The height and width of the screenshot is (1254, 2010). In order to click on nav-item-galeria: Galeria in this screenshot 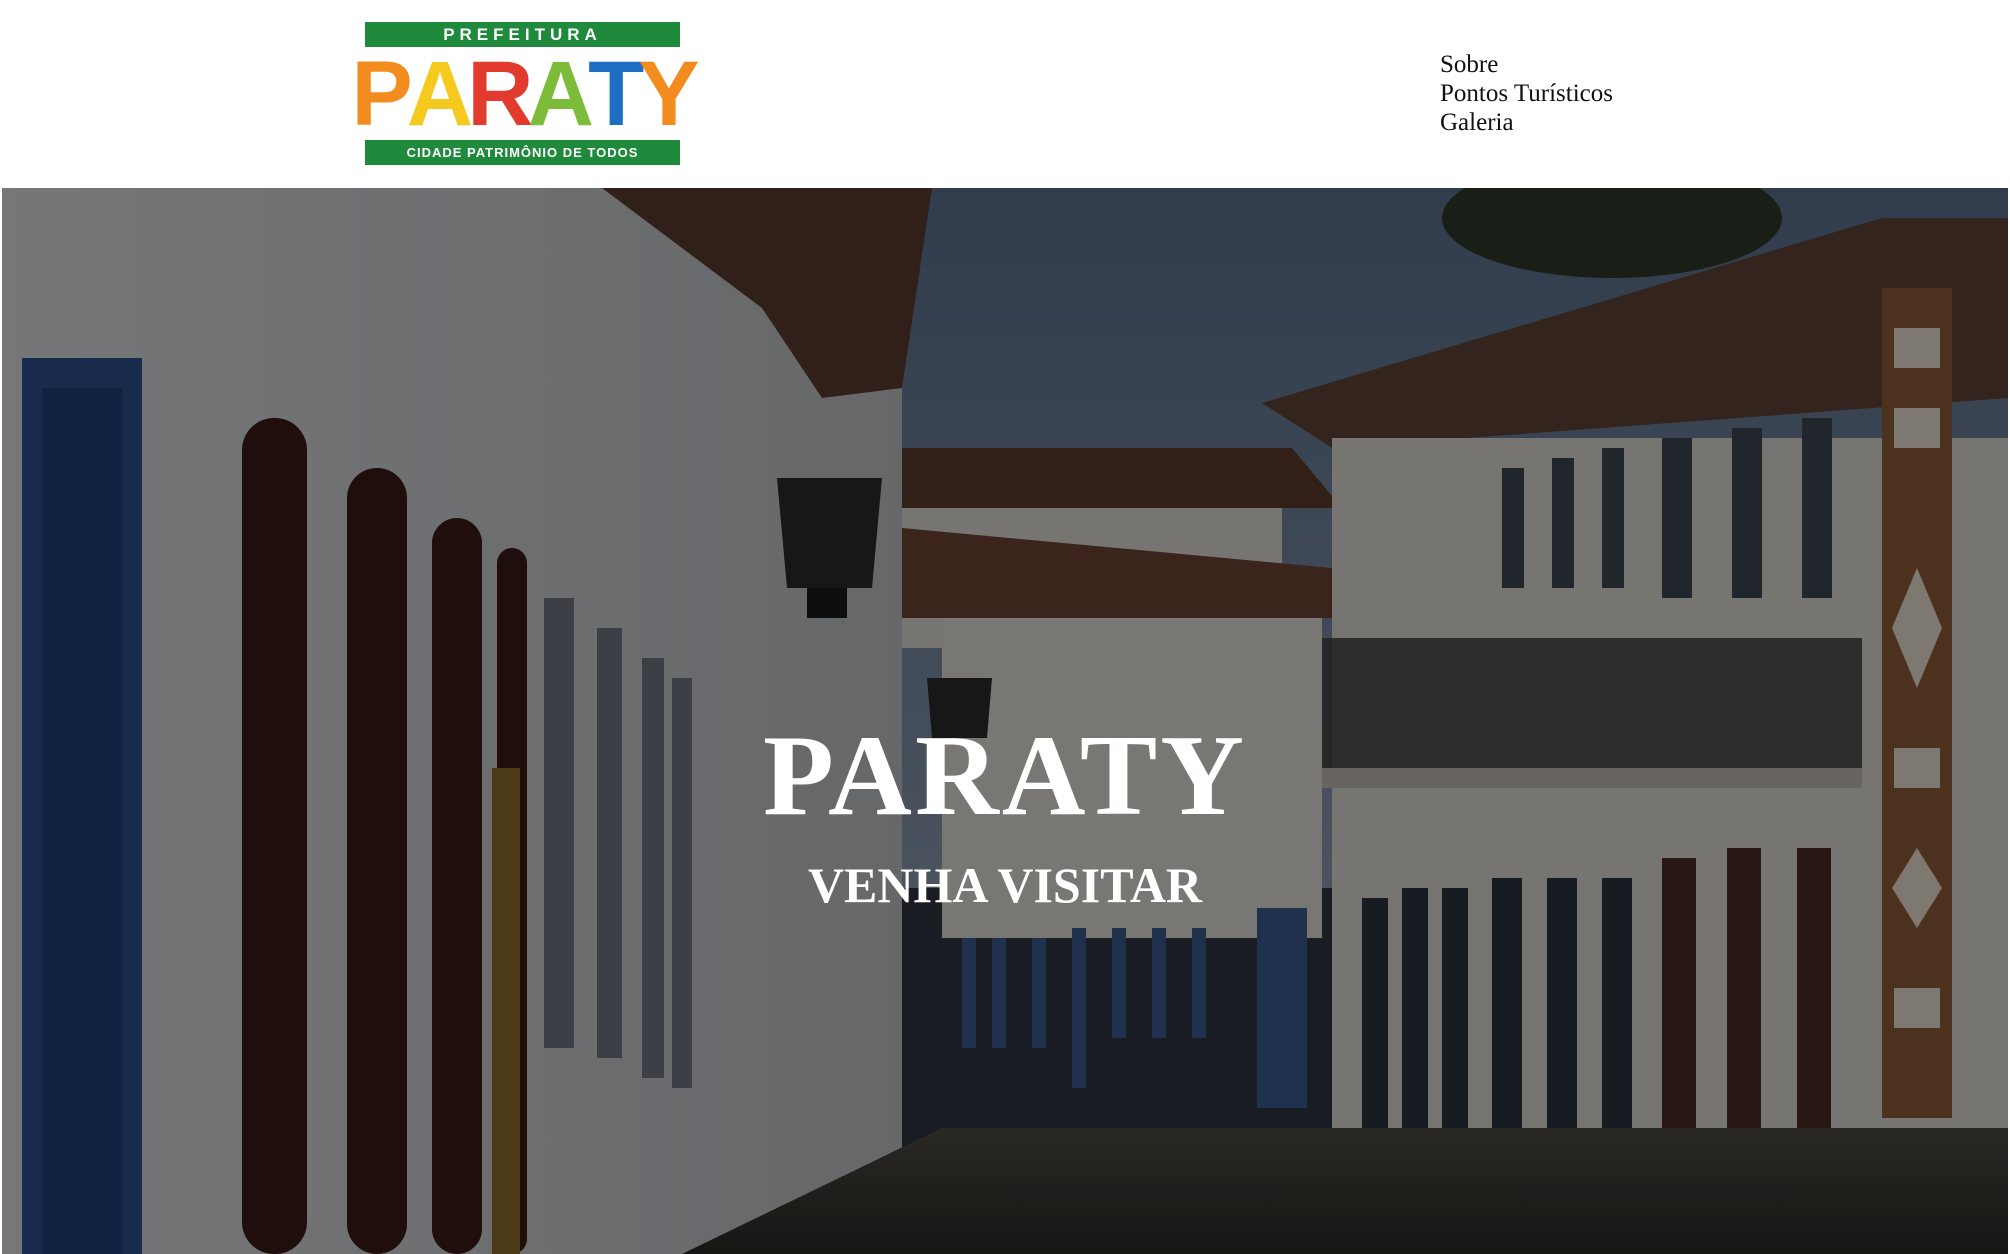, I will do `click(1526, 122)`.